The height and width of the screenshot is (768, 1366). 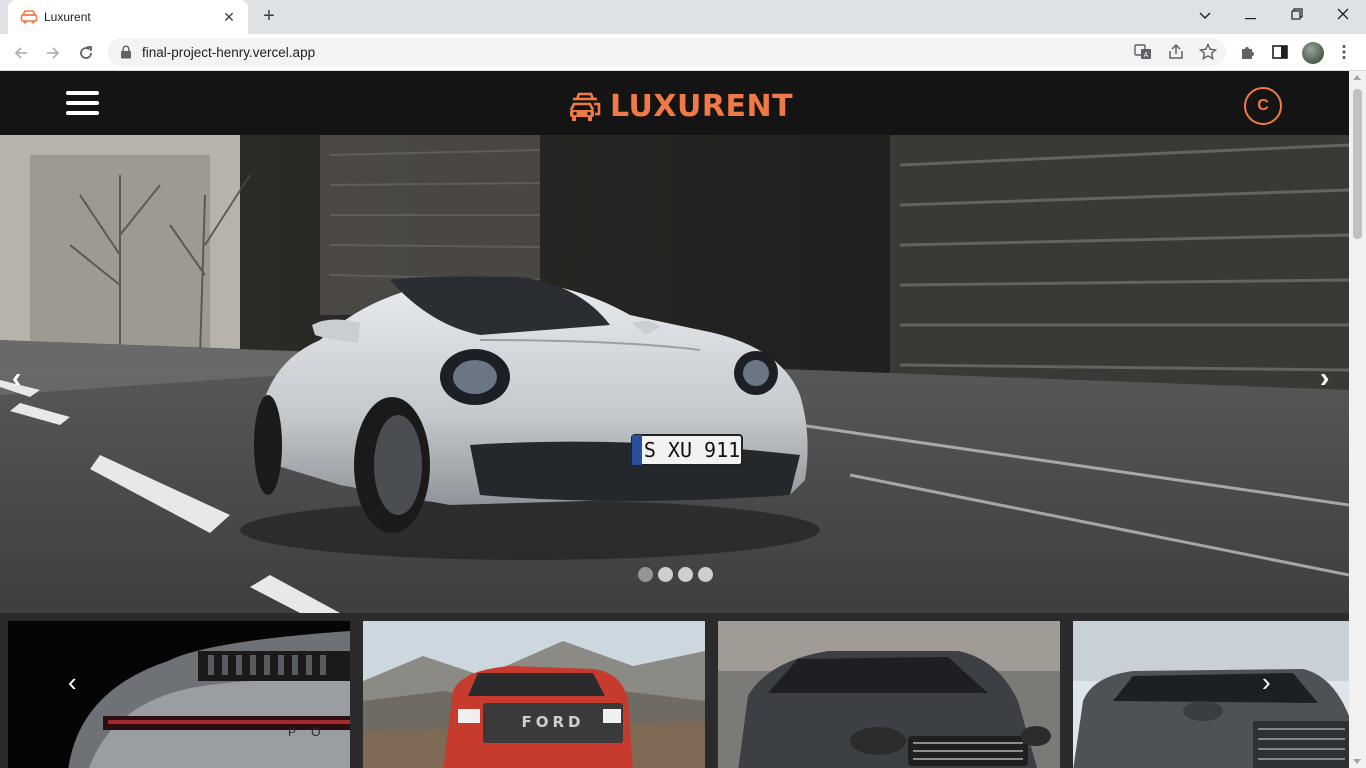 What do you see at coordinates (1313, 53) in the screenshot?
I see `profile-avatar` at bounding box center [1313, 53].